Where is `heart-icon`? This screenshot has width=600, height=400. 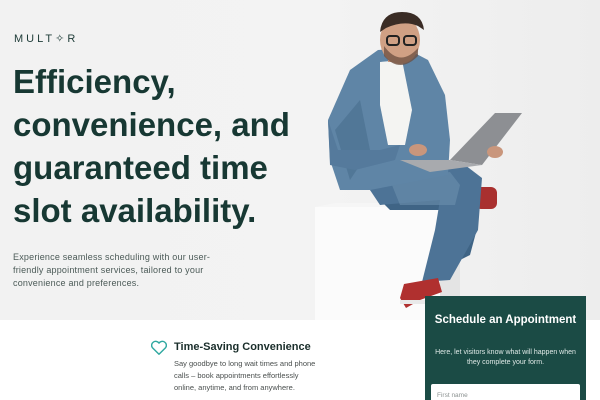 heart-icon is located at coordinates (159, 347).